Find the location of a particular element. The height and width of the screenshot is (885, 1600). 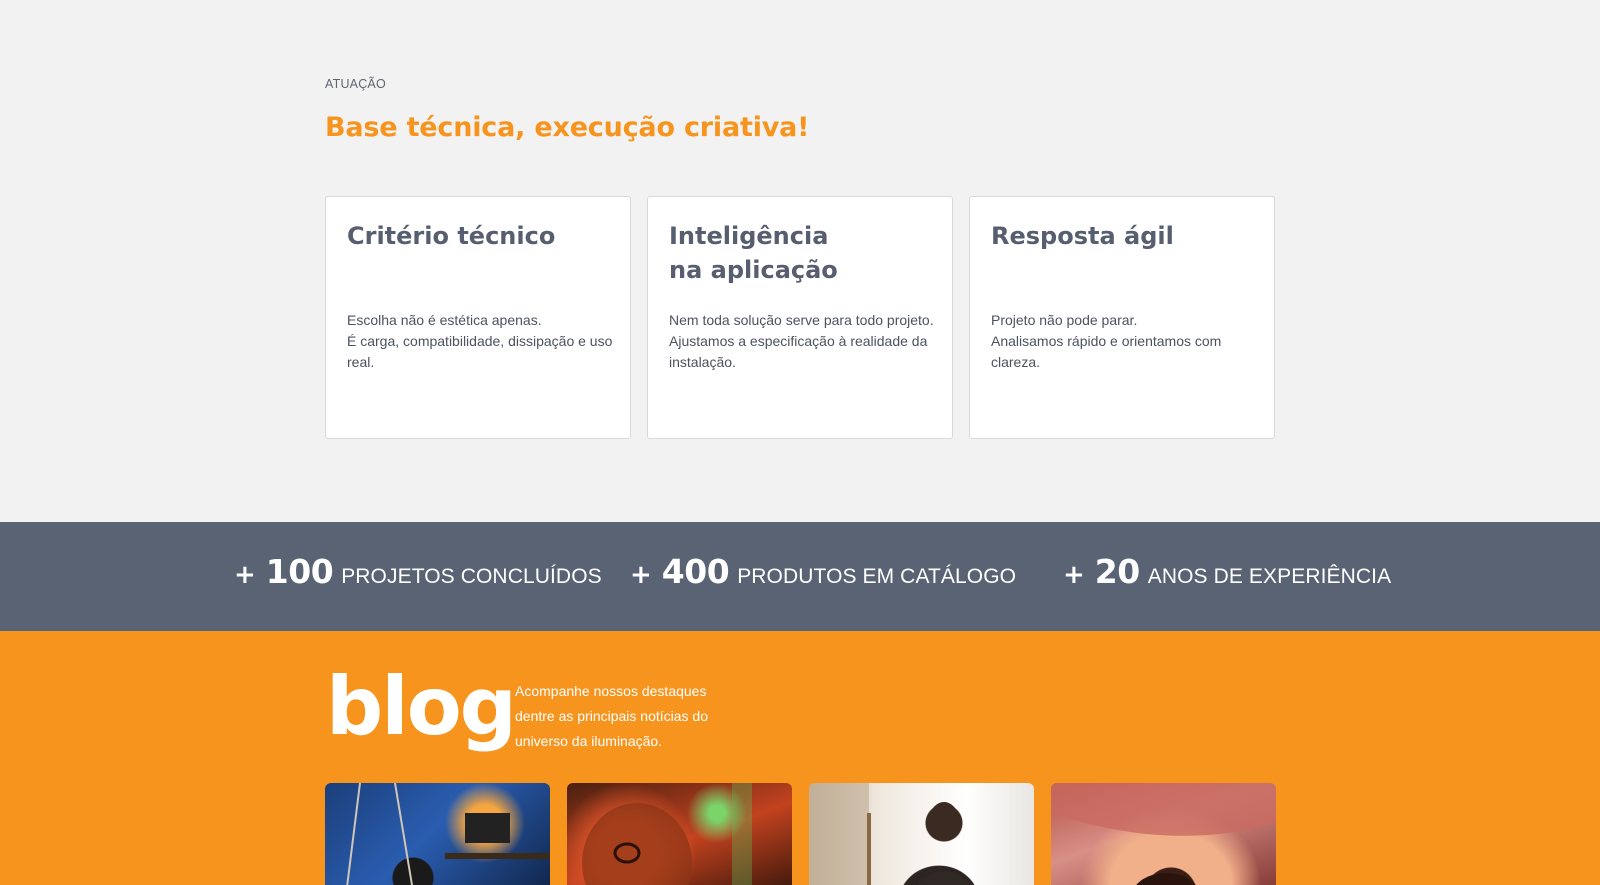

stat-label: PRODUTOS EM CATÁLOGO is located at coordinates (877, 576).